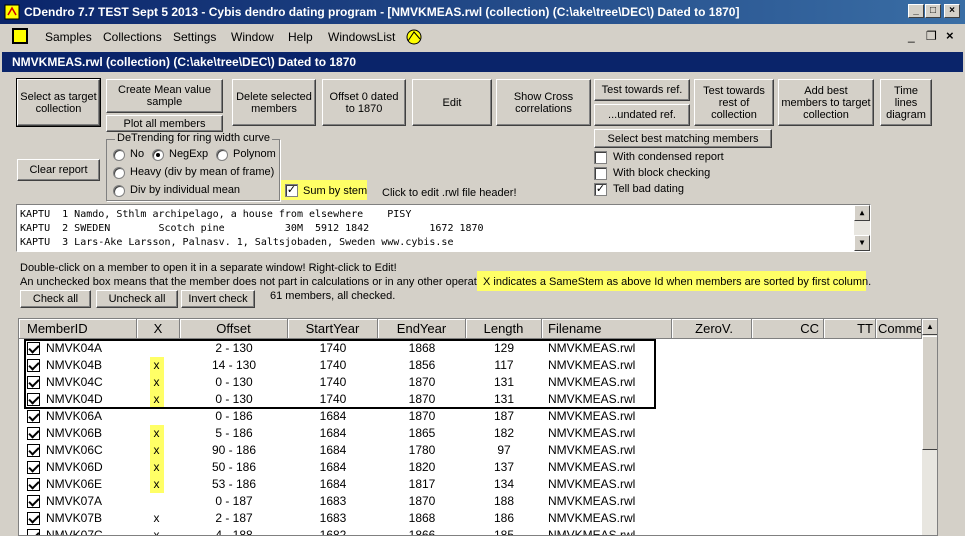 This screenshot has height=536, width=965. What do you see at coordinates (906, 102) in the screenshot?
I see `time-lines-button: Time lines diagram` at bounding box center [906, 102].